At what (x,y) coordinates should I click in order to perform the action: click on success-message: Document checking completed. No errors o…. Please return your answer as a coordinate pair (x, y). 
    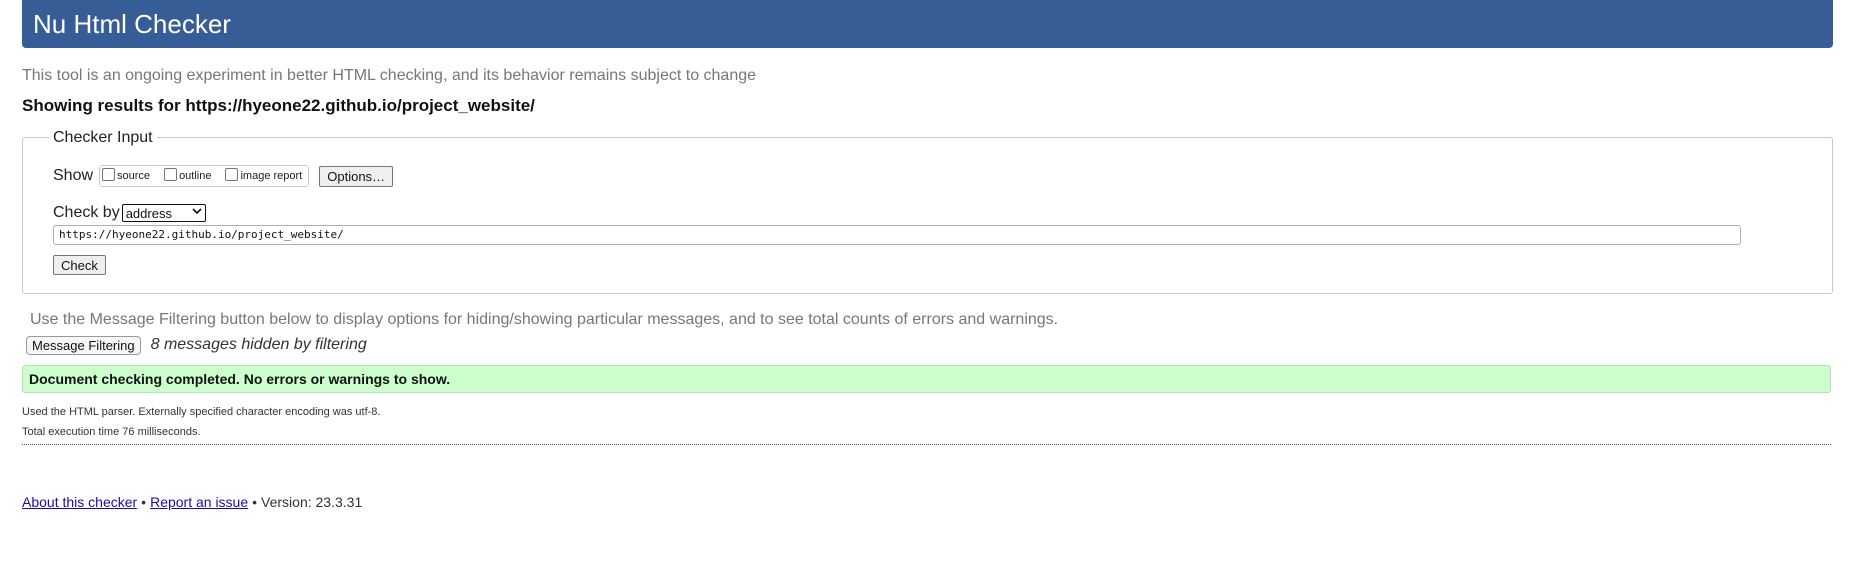
    Looking at the image, I should click on (240, 379).